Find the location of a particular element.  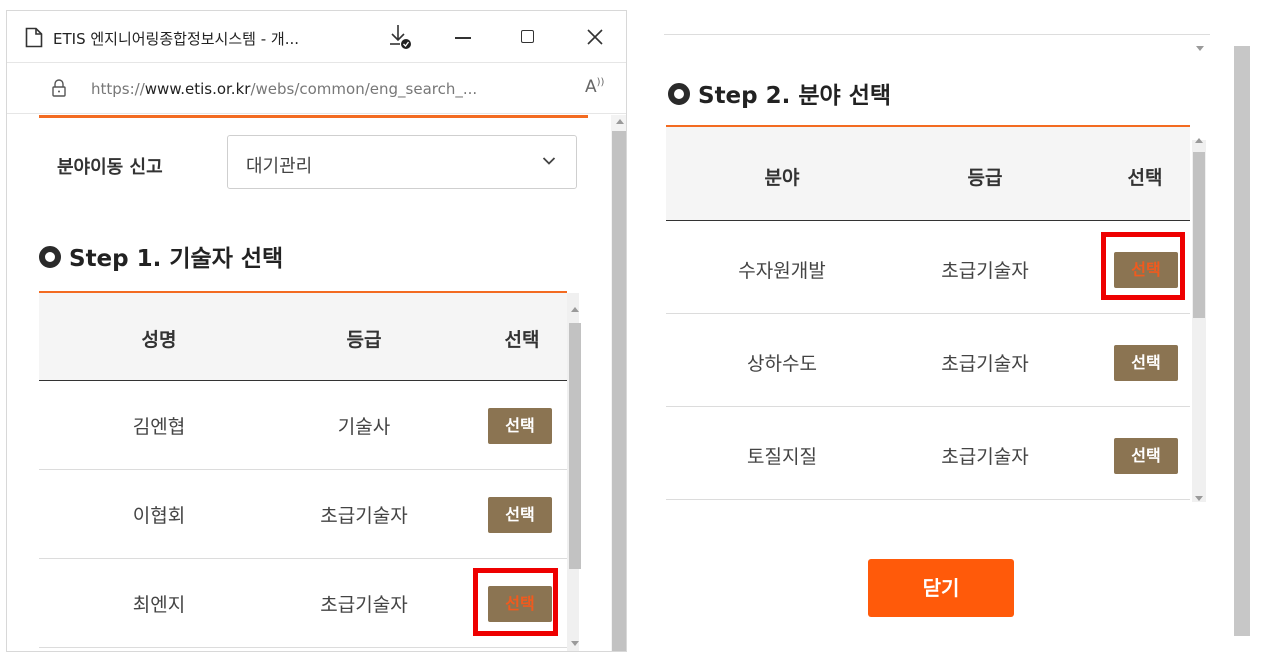

engineer-name: 이협회 is located at coordinates (159, 516).